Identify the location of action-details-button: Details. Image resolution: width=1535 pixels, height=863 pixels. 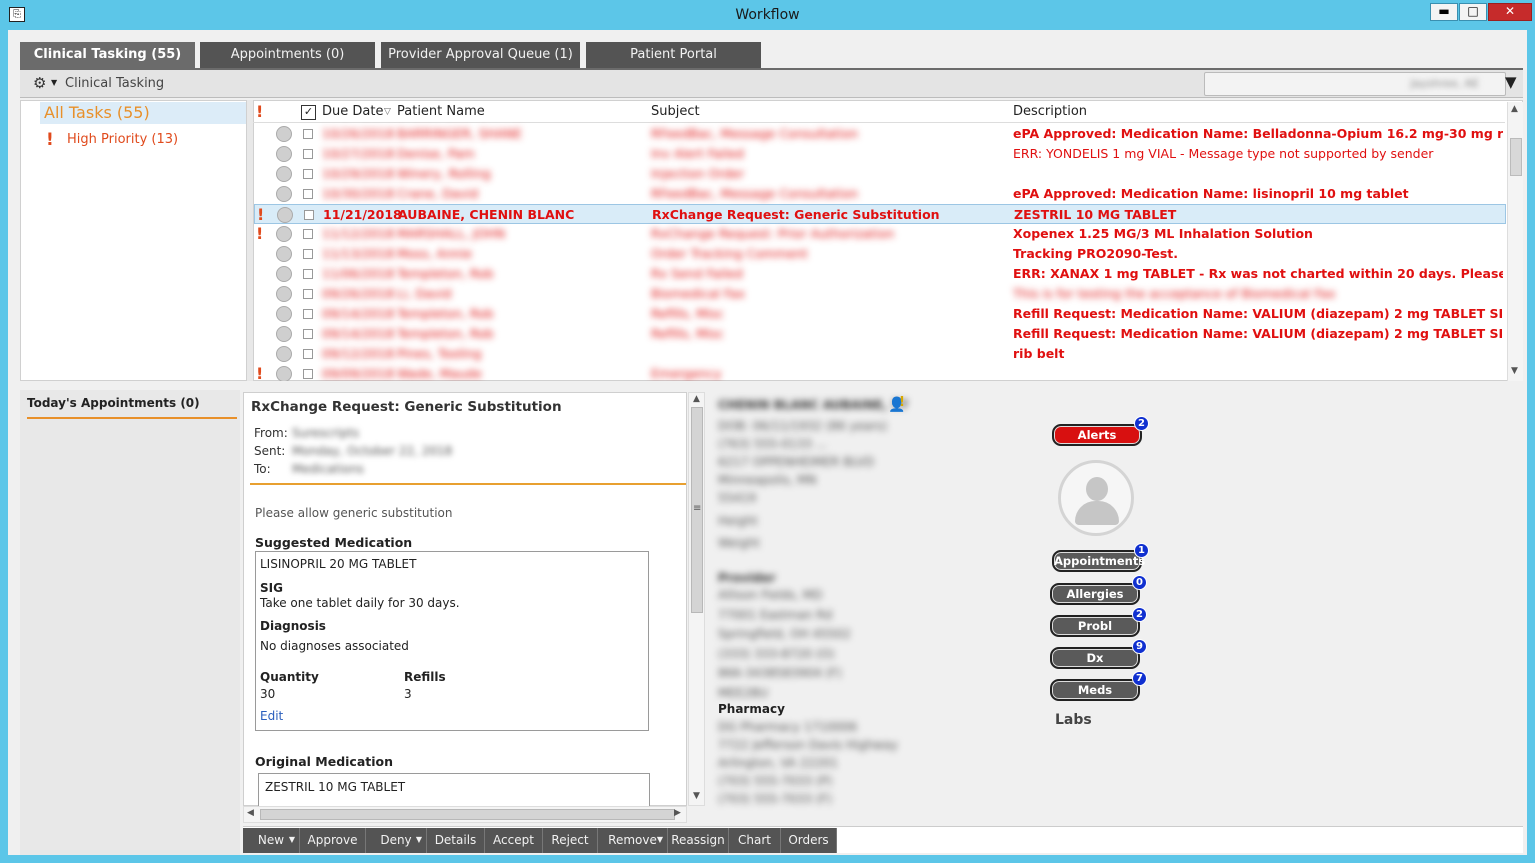
(456, 840).